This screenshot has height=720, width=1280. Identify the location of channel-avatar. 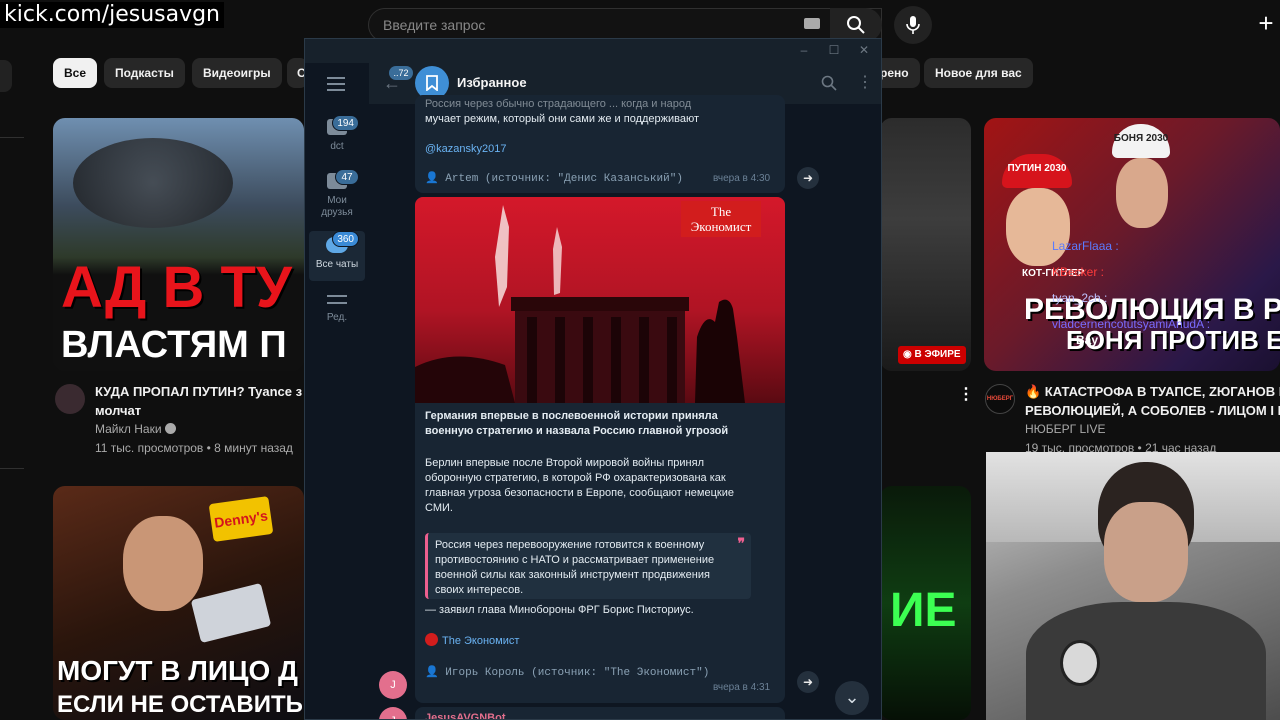
(70, 399).